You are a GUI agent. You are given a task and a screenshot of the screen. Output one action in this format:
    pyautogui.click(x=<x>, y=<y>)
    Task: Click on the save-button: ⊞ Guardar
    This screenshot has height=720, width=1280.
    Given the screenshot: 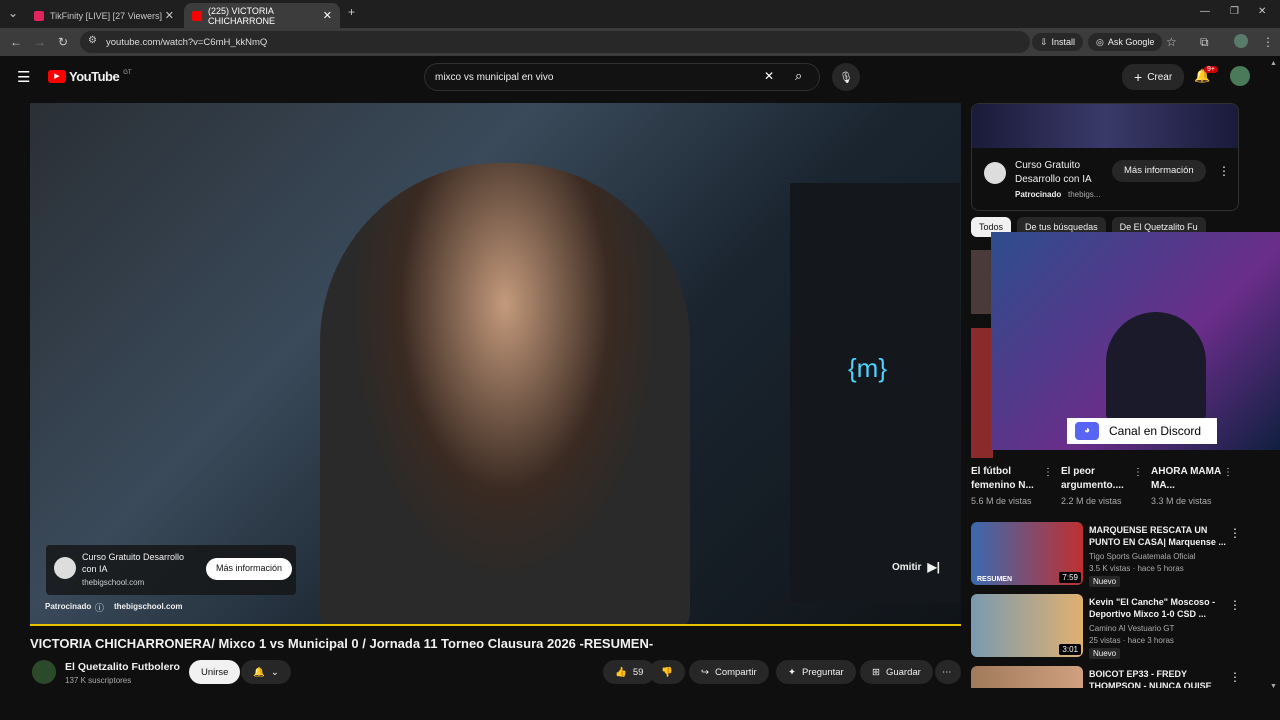 What is the action you would take?
    pyautogui.click(x=896, y=672)
    